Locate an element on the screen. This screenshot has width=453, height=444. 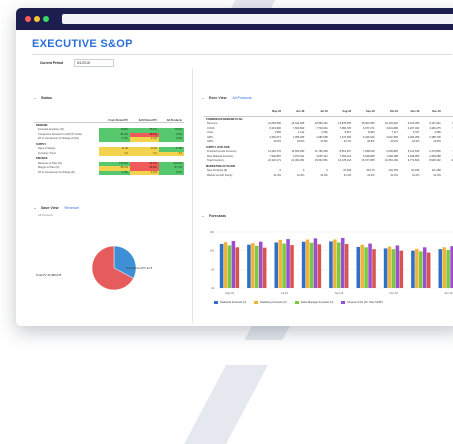
legend-label: Statistical Forecast (U) is located at coordinates (233, 303).